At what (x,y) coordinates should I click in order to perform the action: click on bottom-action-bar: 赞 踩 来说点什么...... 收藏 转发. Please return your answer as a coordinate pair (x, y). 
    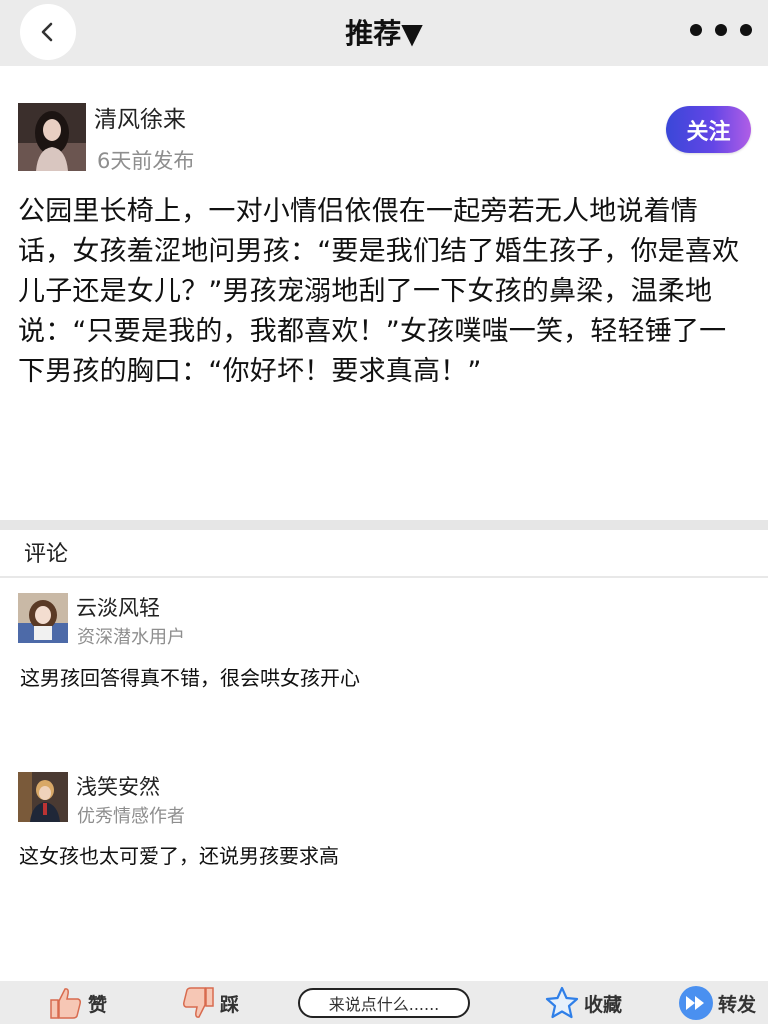
    Looking at the image, I should click on (384, 1002).